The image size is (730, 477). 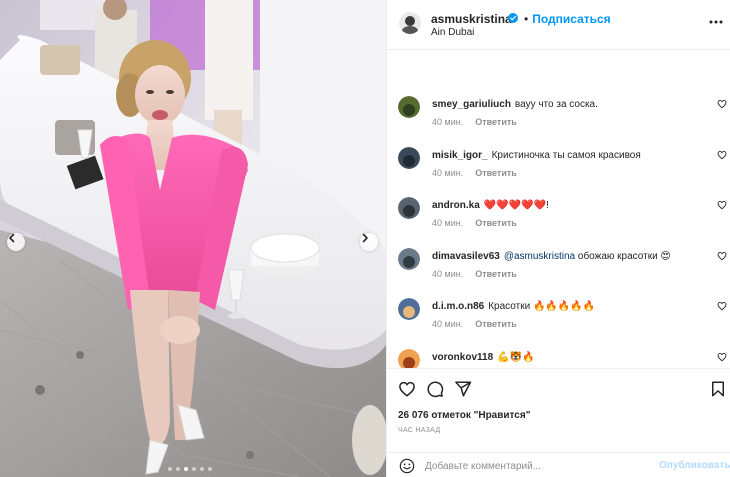 I want to click on comment-composer: Опубликовать, so click(x=558, y=464).